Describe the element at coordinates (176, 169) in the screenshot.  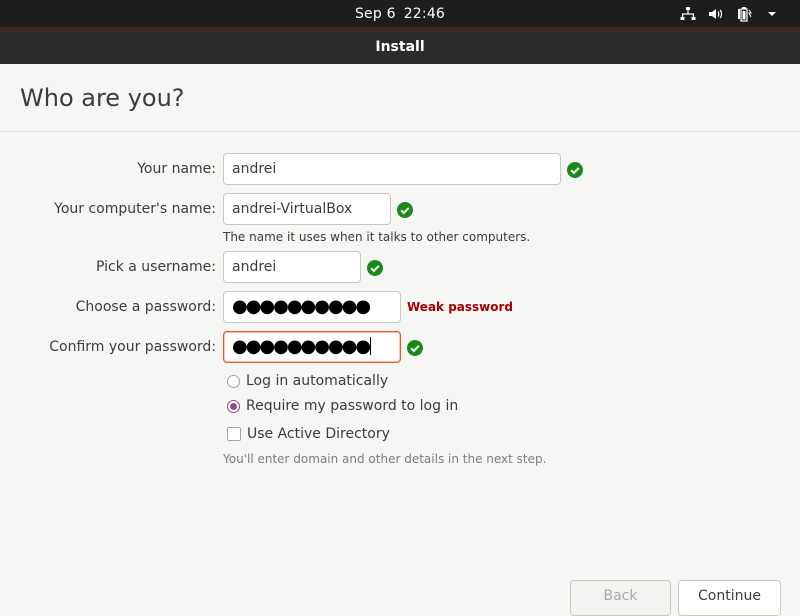
I see `name-label: Your name:` at that location.